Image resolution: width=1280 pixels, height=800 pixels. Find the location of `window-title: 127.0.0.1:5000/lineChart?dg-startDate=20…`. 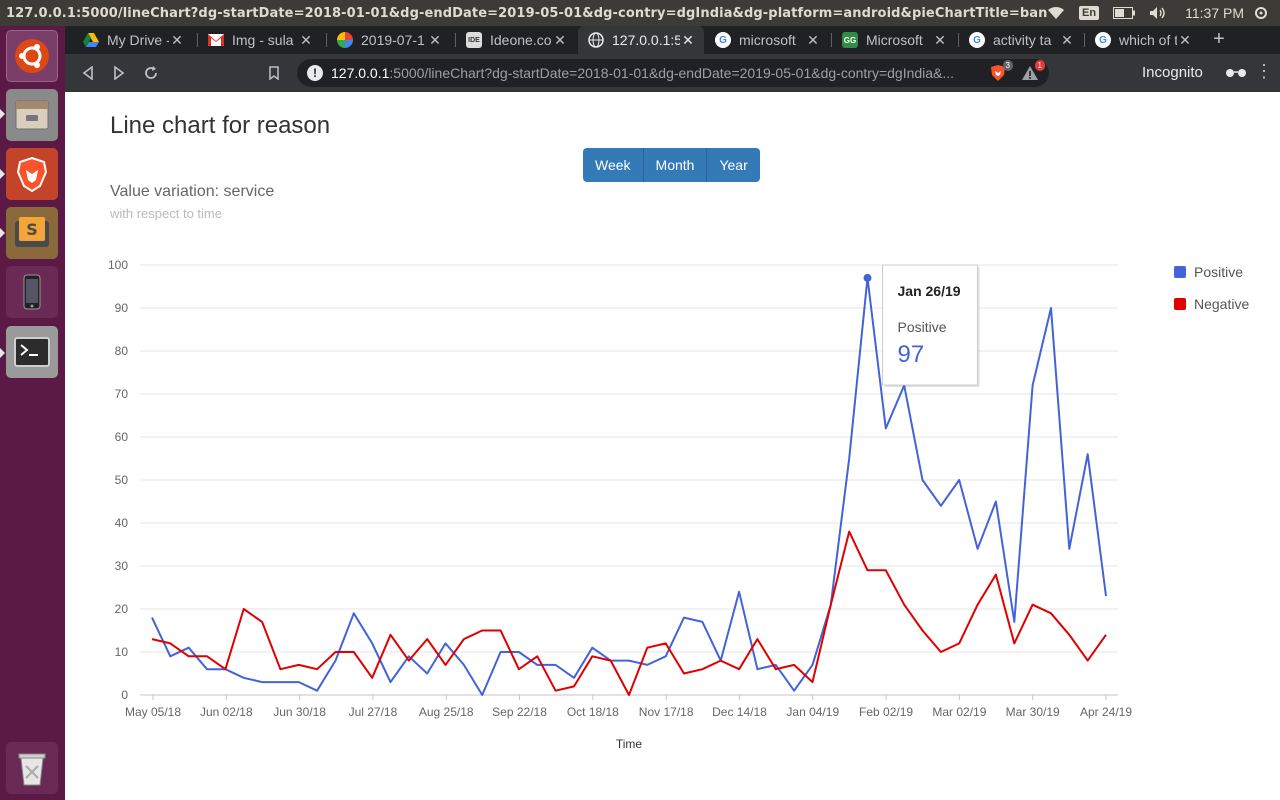

window-title: 127.0.0.1:5000/lineChart?dg-startDate=20… is located at coordinates (527, 13).